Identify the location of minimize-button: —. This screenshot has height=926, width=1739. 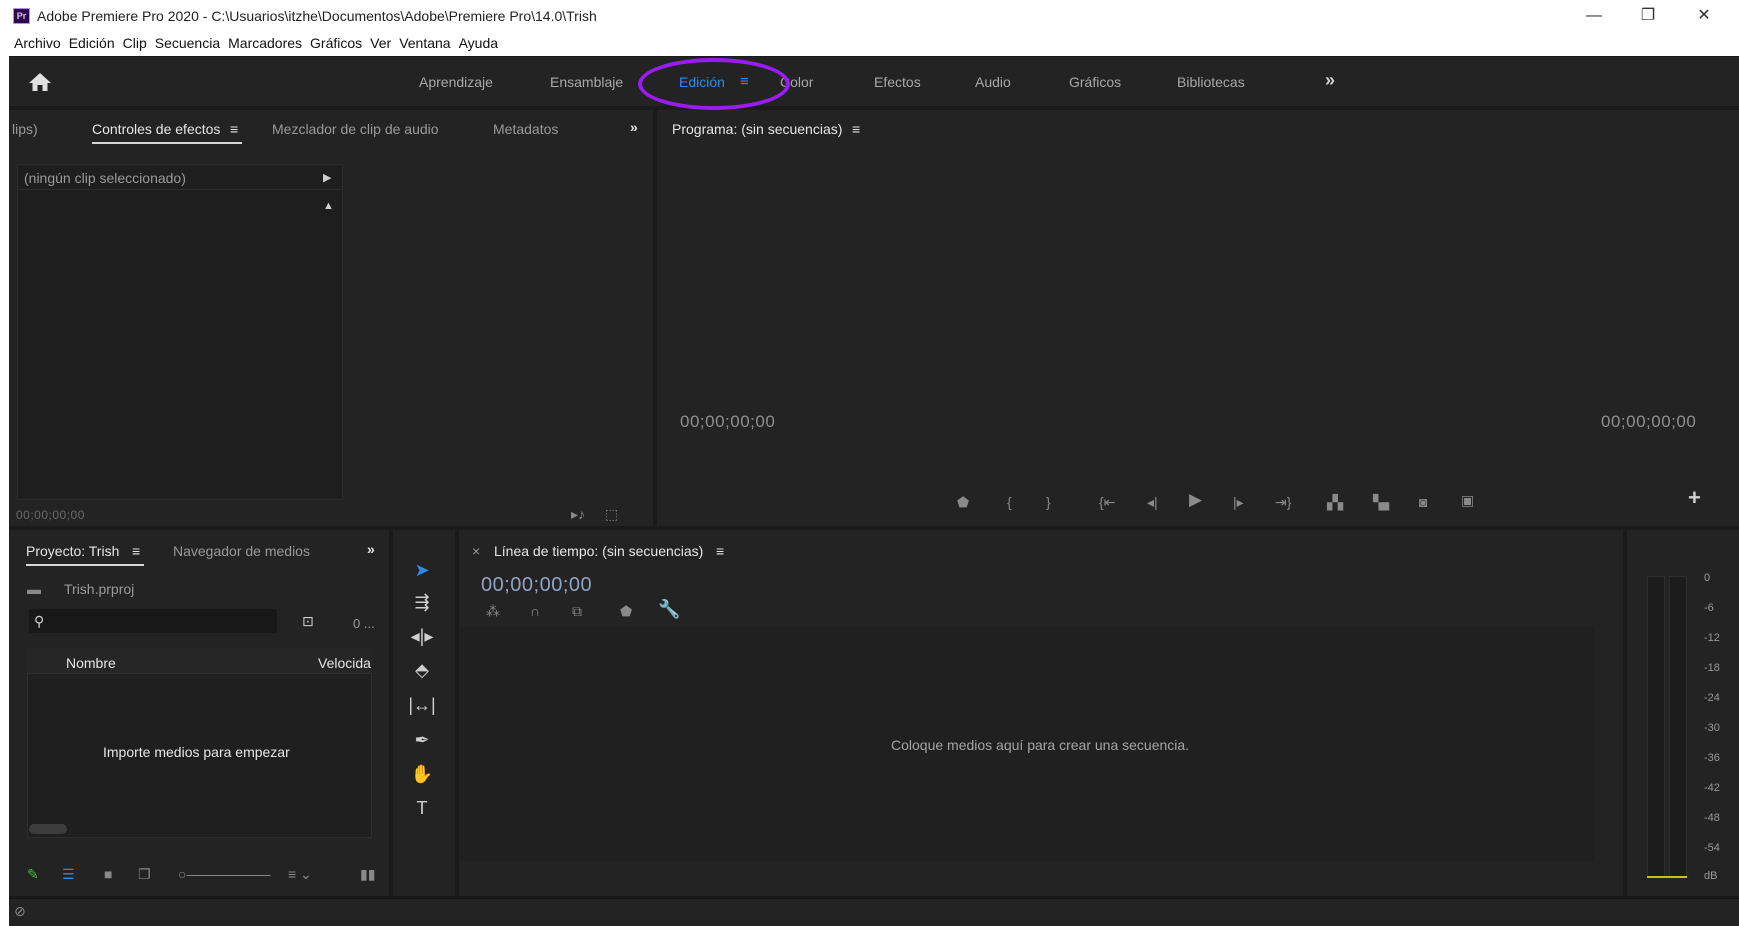
(1594, 16).